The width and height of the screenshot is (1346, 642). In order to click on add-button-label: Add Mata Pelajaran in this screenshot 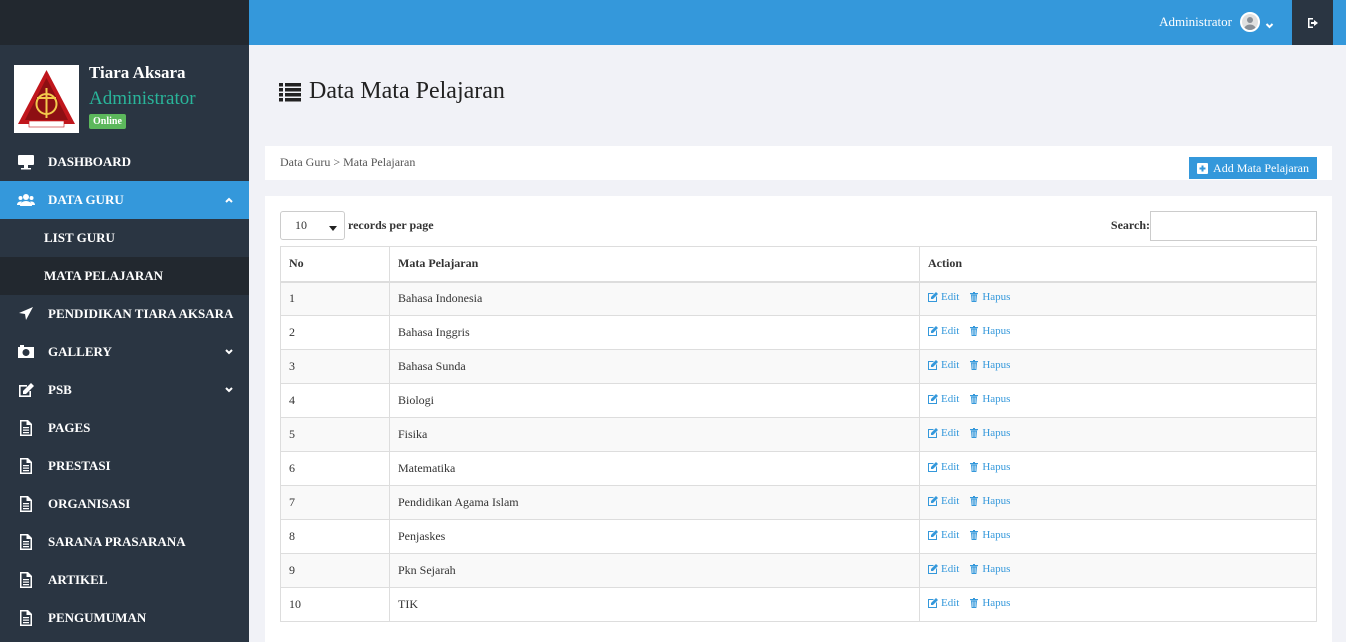, I will do `click(1261, 167)`.